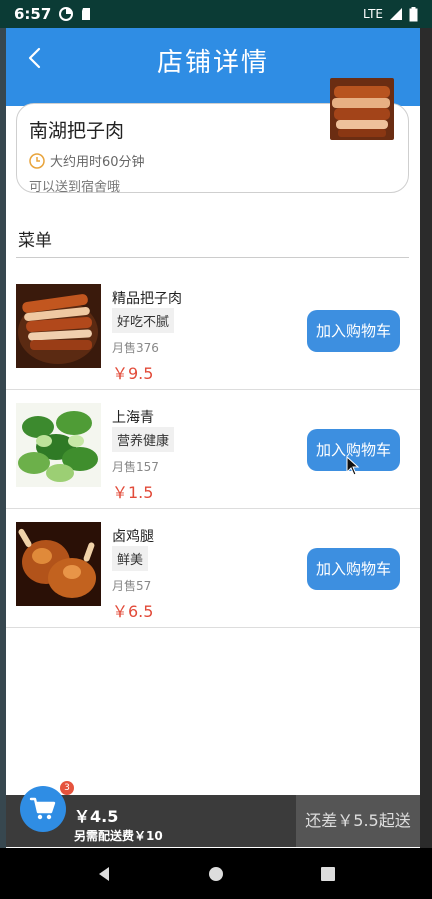  What do you see at coordinates (213, 450) in the screenshot?
I see `dish-item: 上海青 营养健康 月售157 ￥1.5 加入购物车` at bounding box center [213, 450].